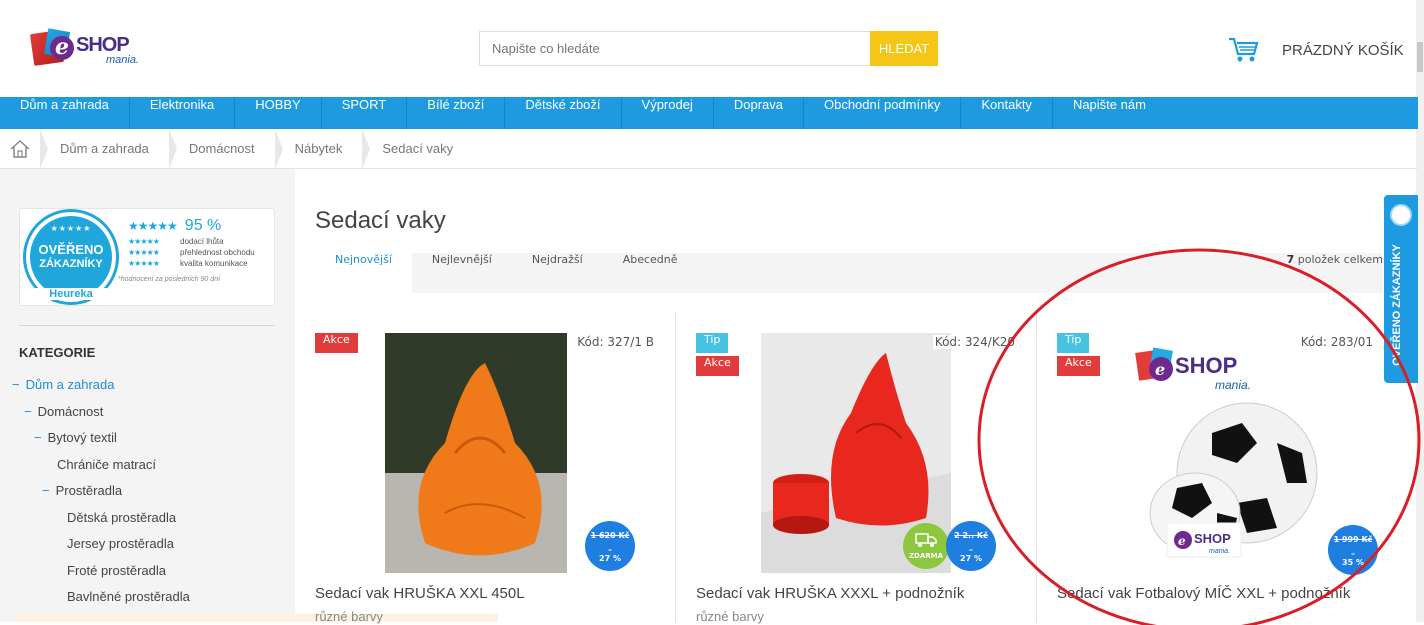 The width and height of the screenshot is (1424, 625). Describe the element at coordinates (104, 148) in the screenshot. I see `breadcrumb-item: Dům a zahrada` at that location.